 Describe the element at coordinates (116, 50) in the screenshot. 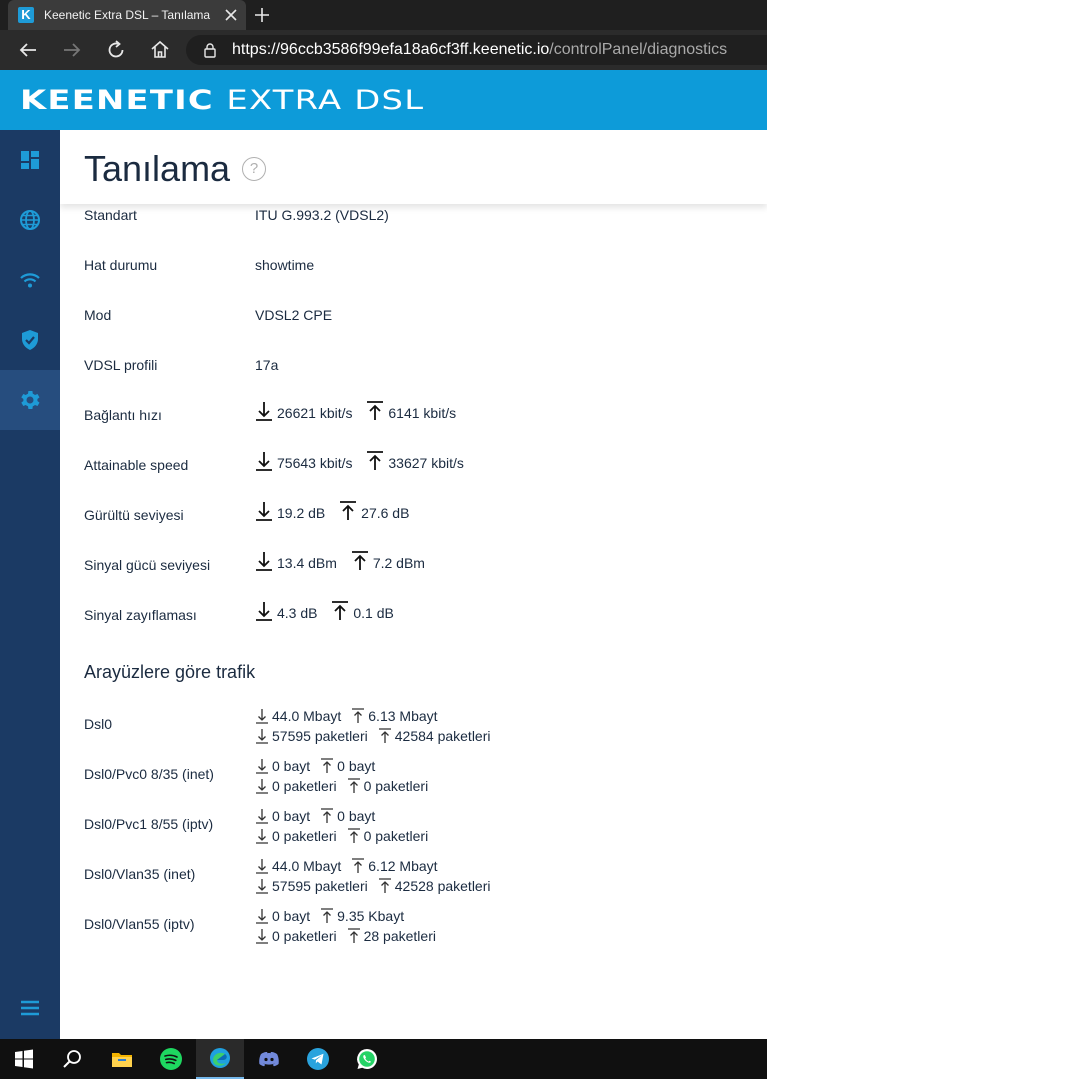

I see `refresh-icon` at that location.